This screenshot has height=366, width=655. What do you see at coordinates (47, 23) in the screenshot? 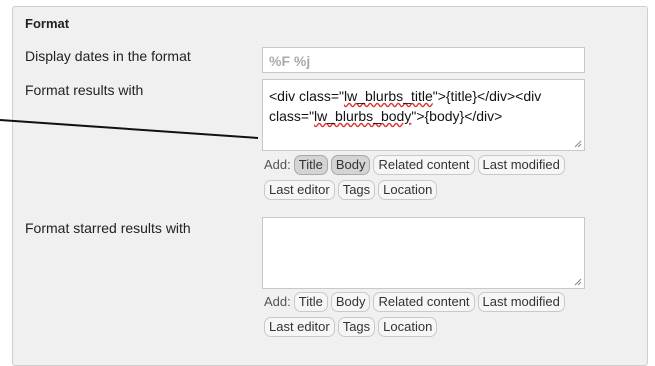
I see `section-title: Format` at bounding box center [47, 23].